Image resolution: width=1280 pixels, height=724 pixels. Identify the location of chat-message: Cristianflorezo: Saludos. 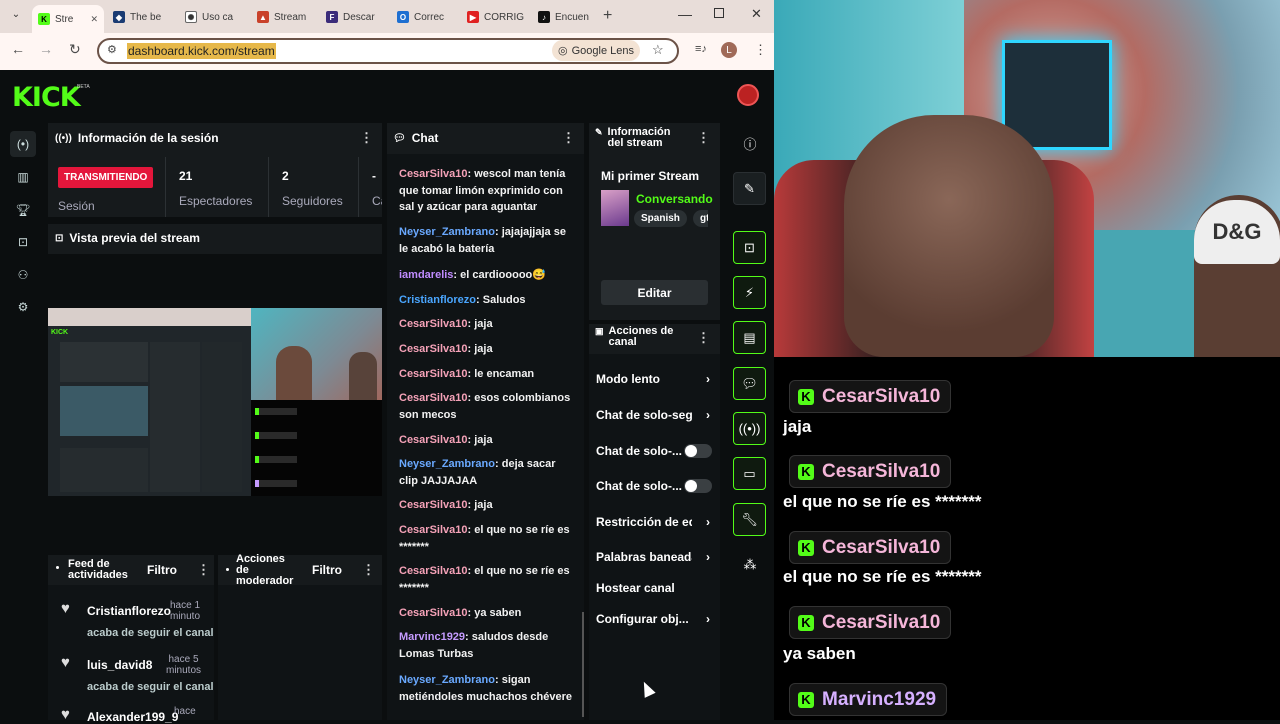
(487, 300).